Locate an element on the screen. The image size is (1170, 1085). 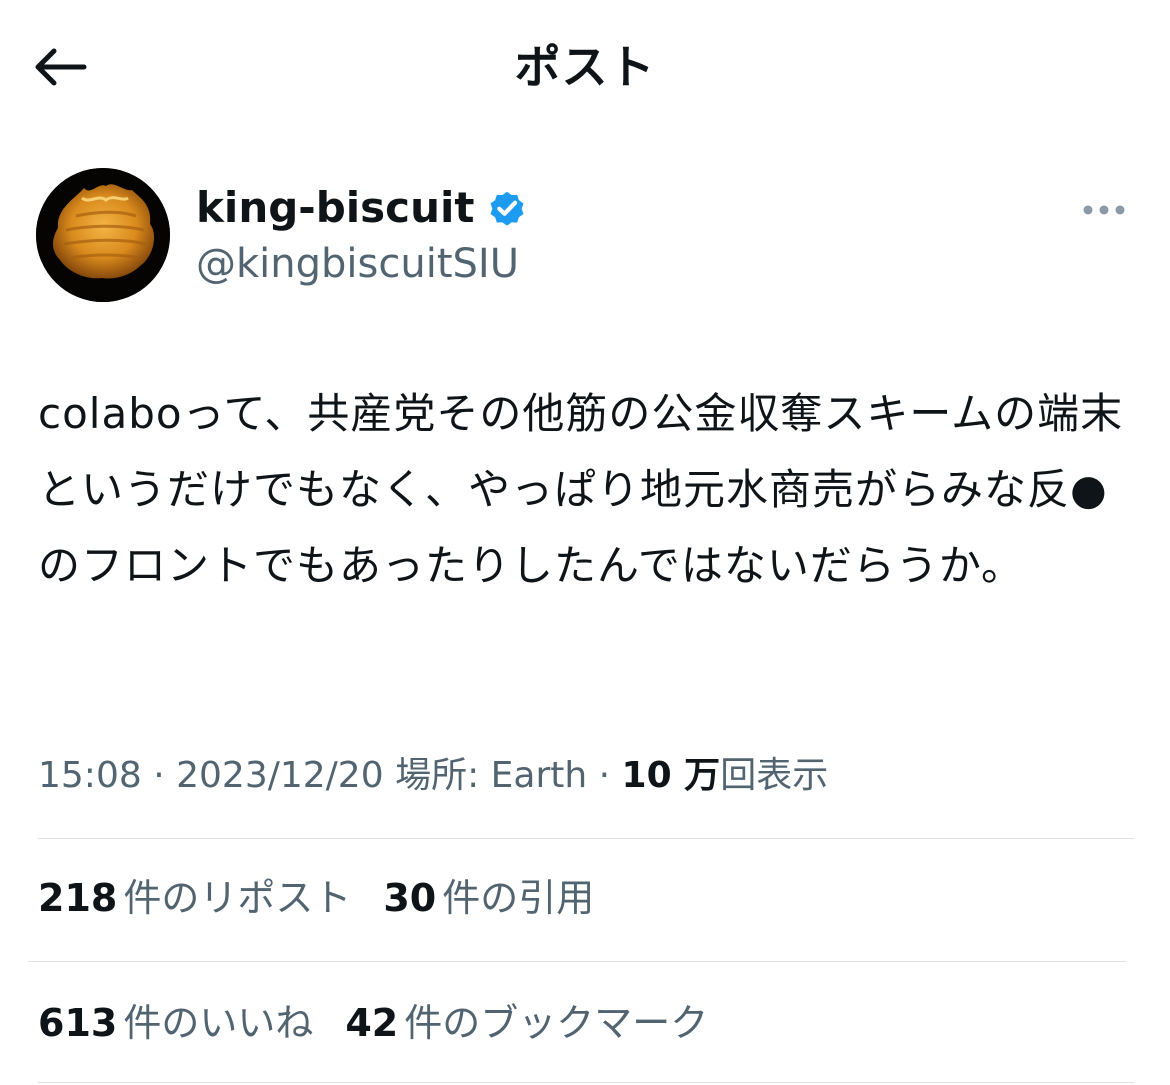
avatar-image is located at coordinates (103, 235).